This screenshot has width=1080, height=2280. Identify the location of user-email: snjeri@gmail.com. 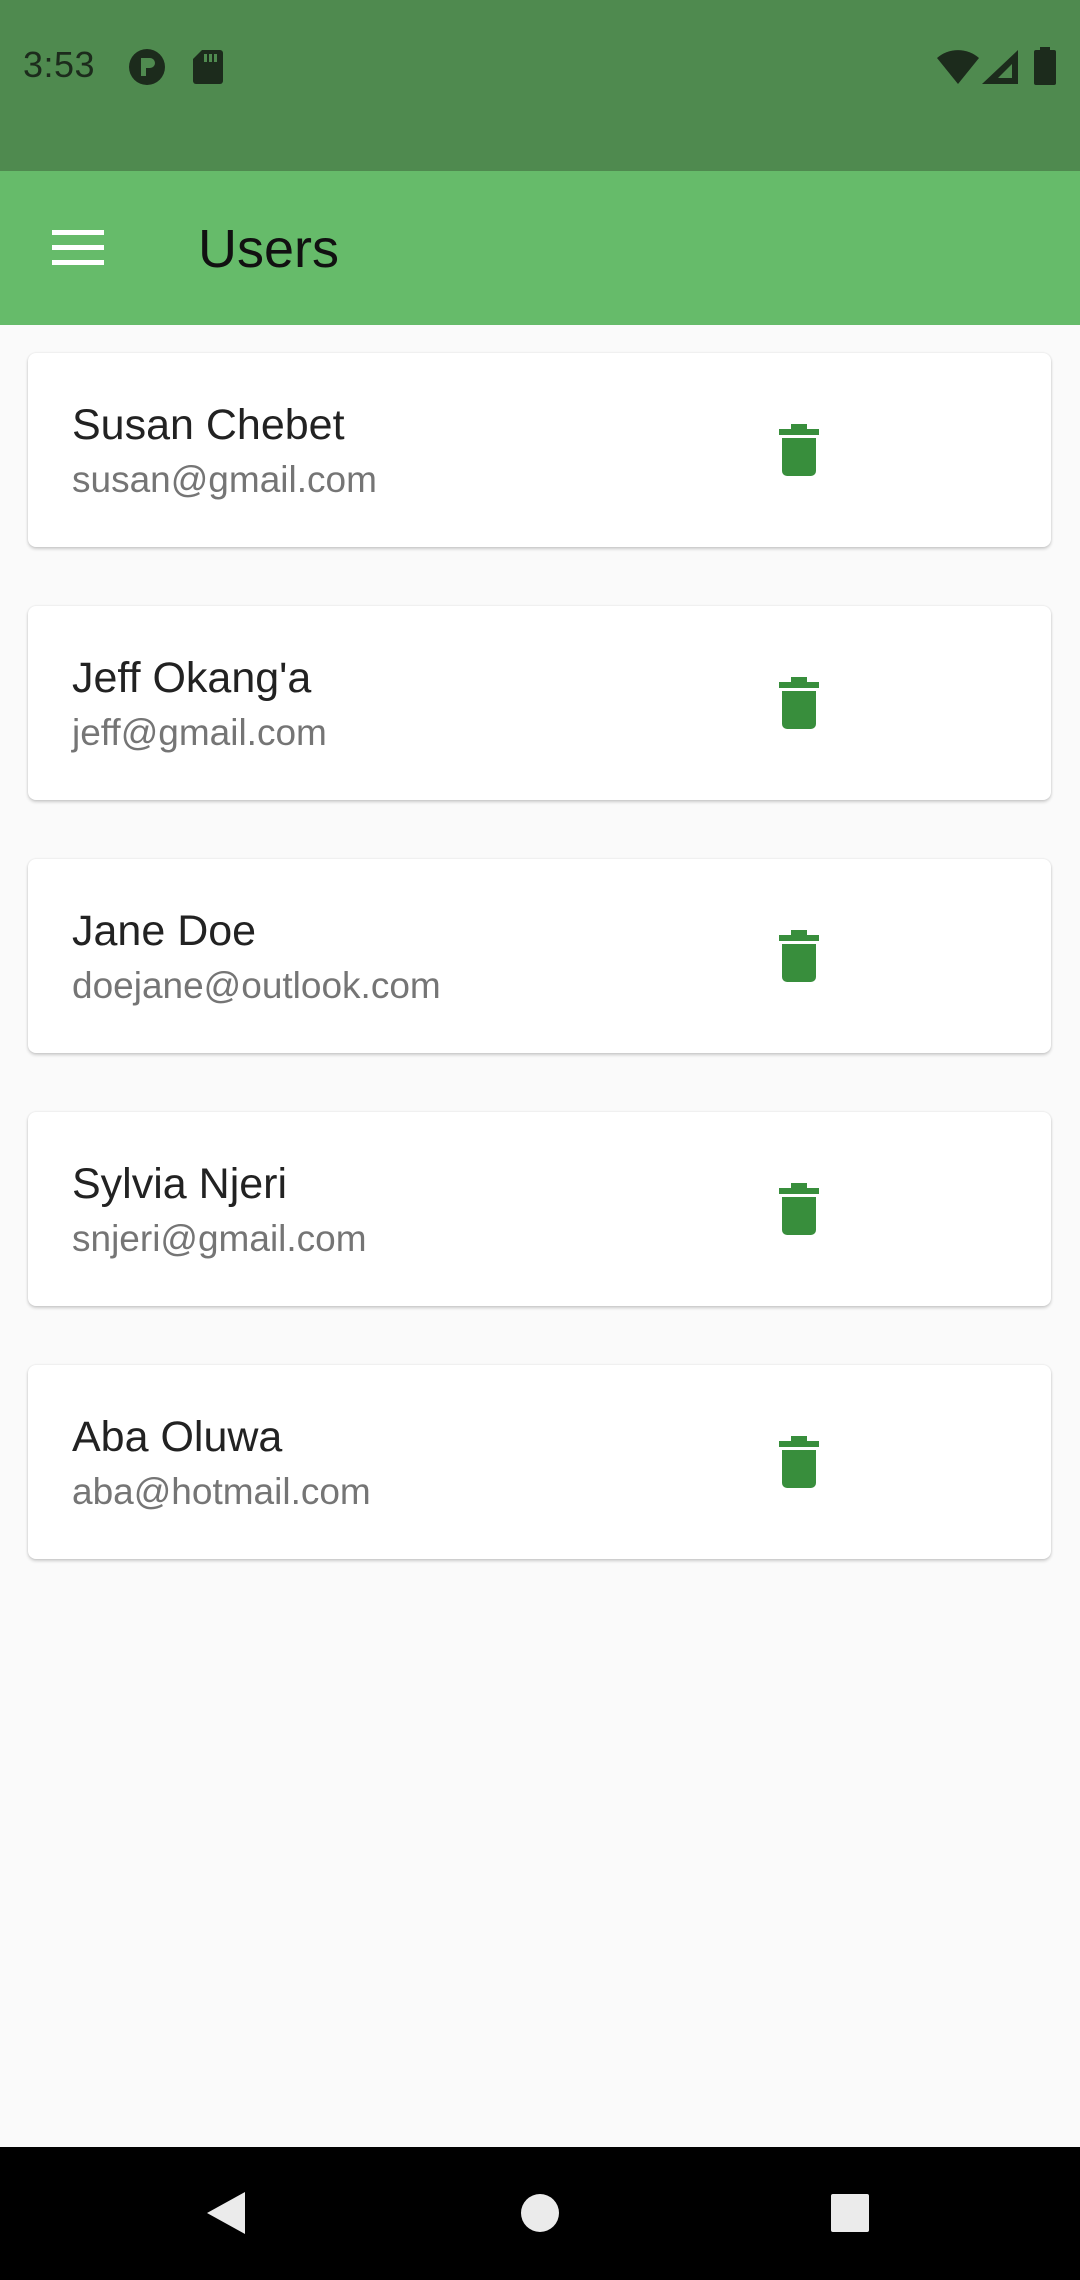
(219, 1238).